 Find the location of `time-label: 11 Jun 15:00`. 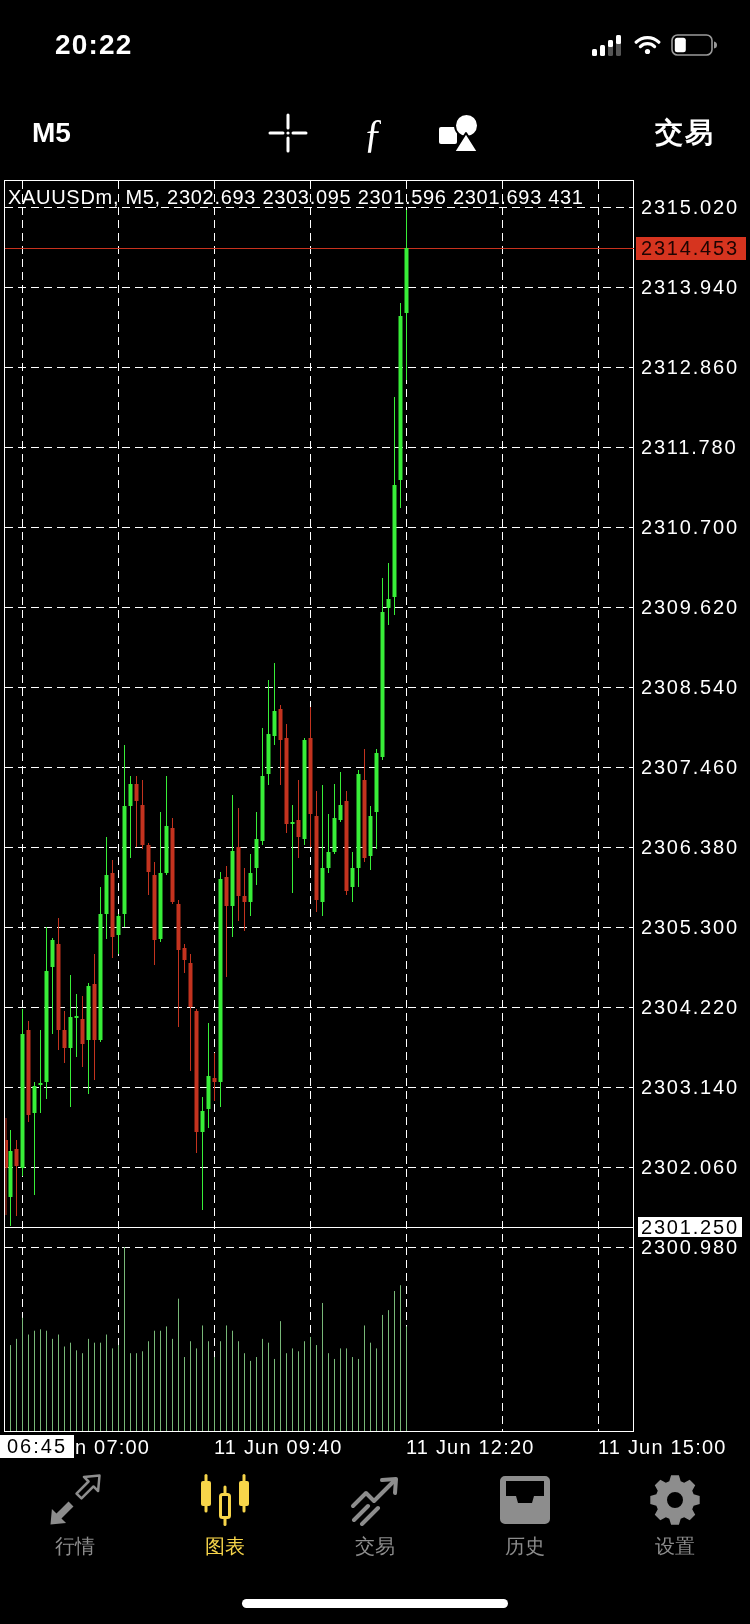

time-label: 11 Jun 15:00 is located at coordinates (662, 1447).